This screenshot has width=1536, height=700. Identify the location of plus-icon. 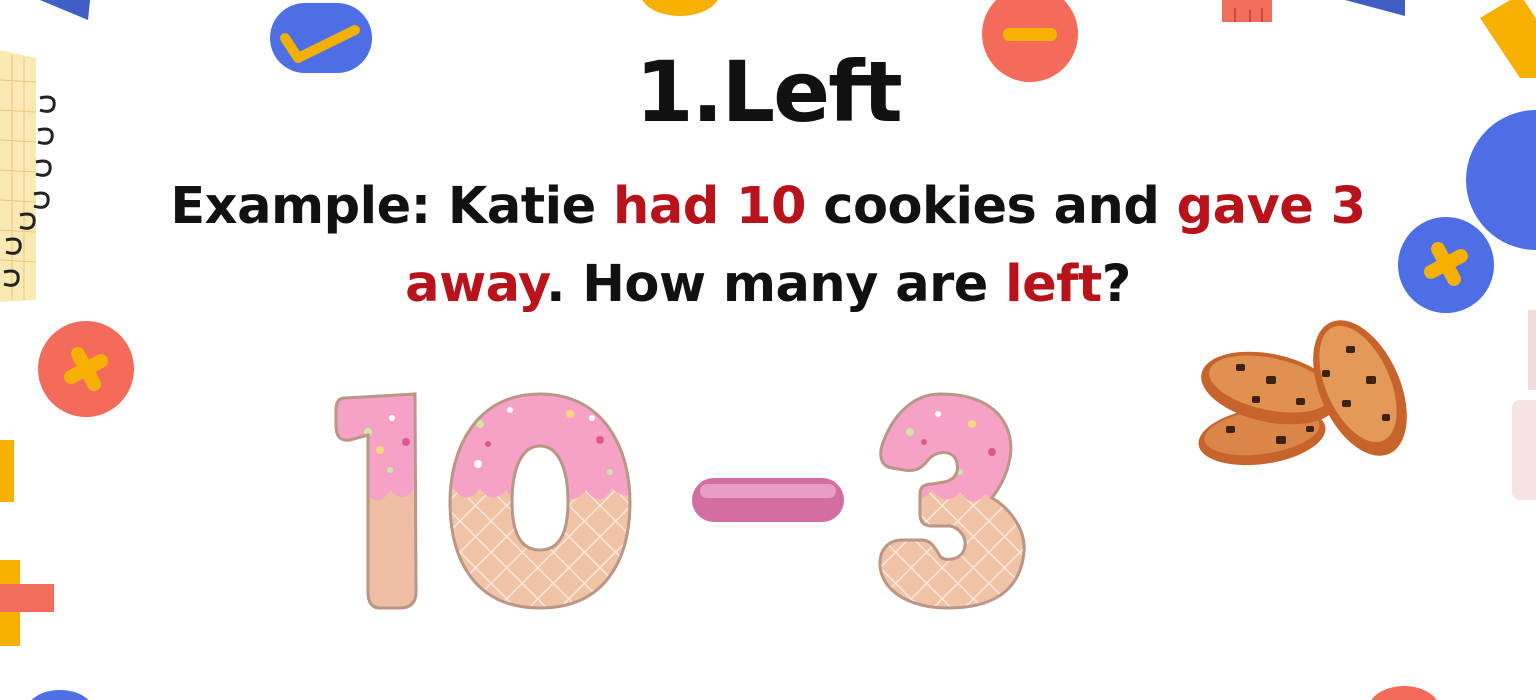
(86, 369).